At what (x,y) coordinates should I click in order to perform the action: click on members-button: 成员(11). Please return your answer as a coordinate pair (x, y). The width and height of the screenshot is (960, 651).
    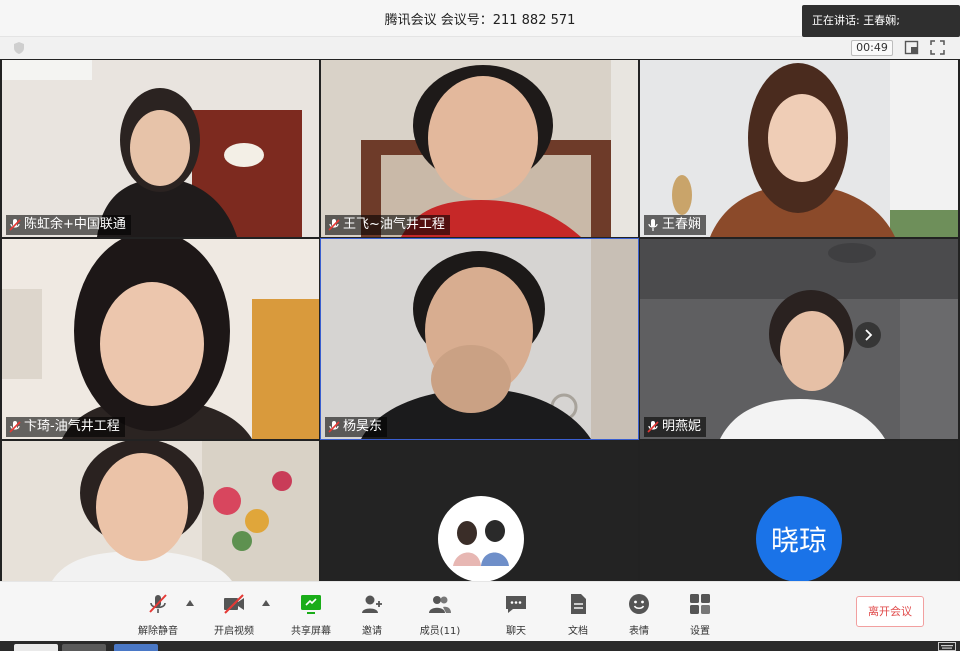
    Looking at the image, I should click on (440, 615).